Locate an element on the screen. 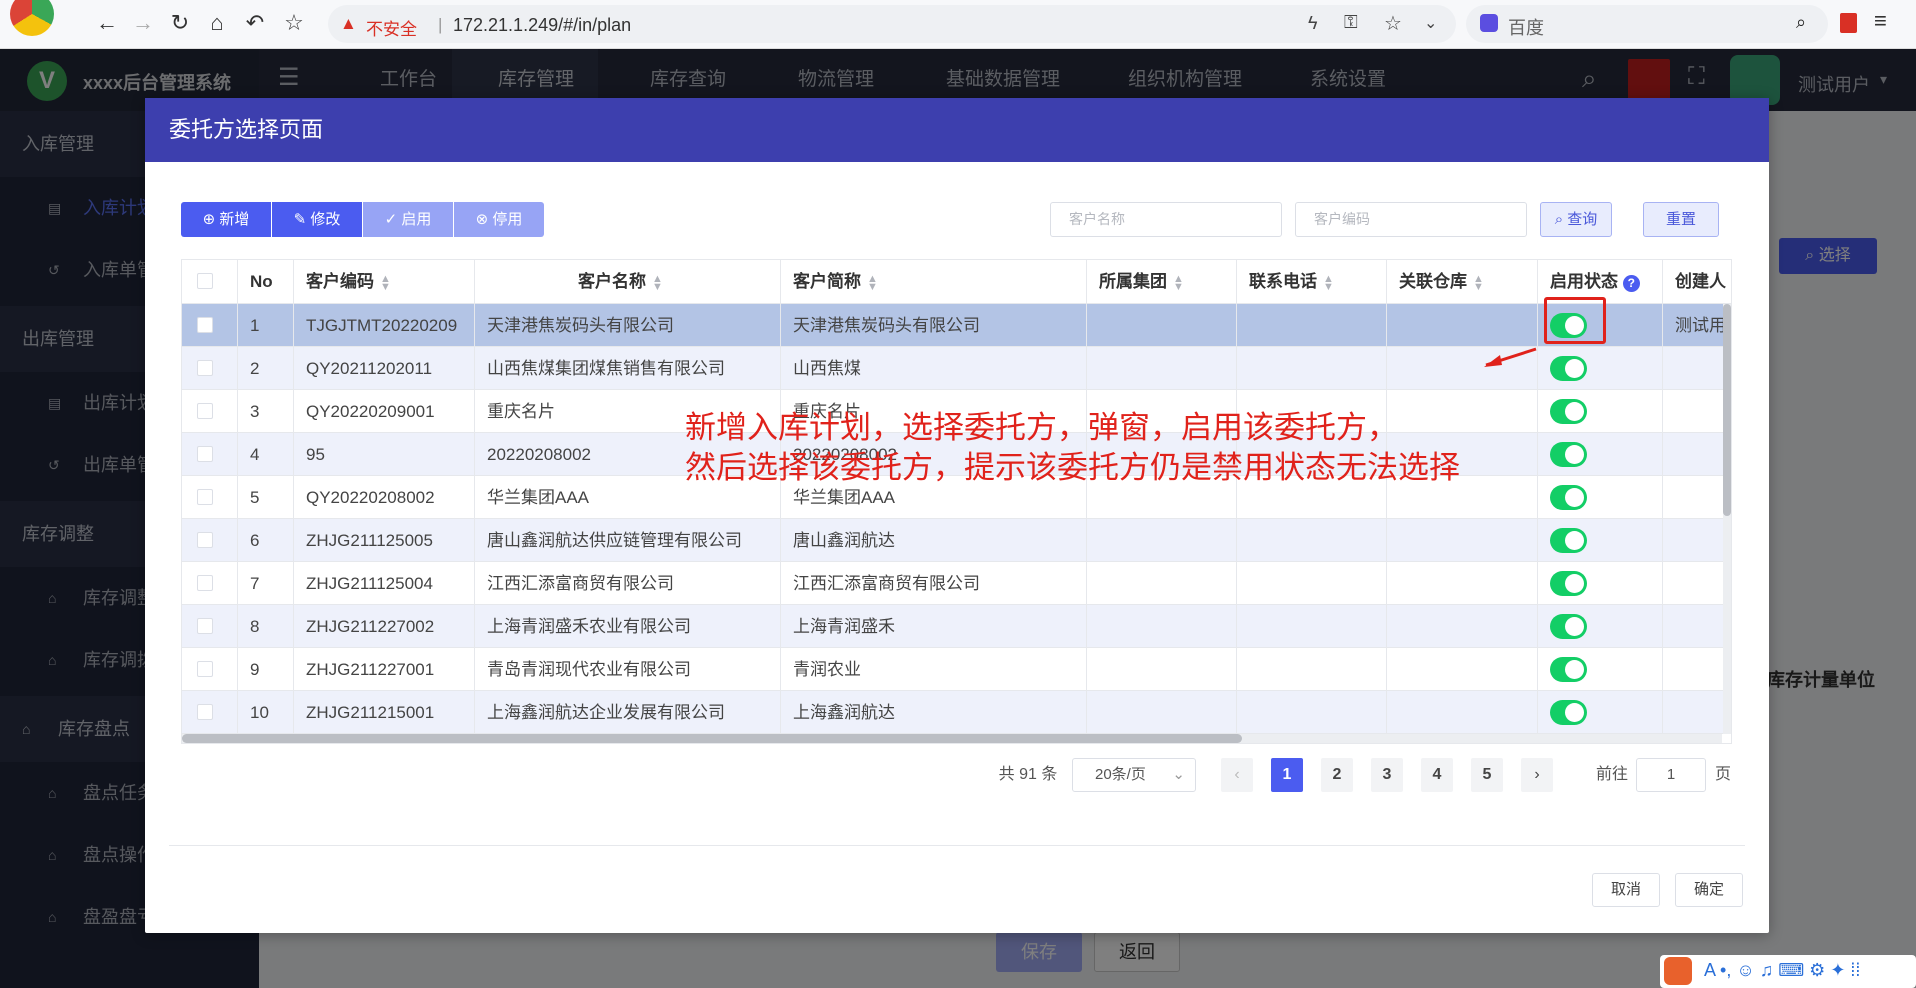  dropdown-icon: ⌄ is located at coordinates (1430, 23).